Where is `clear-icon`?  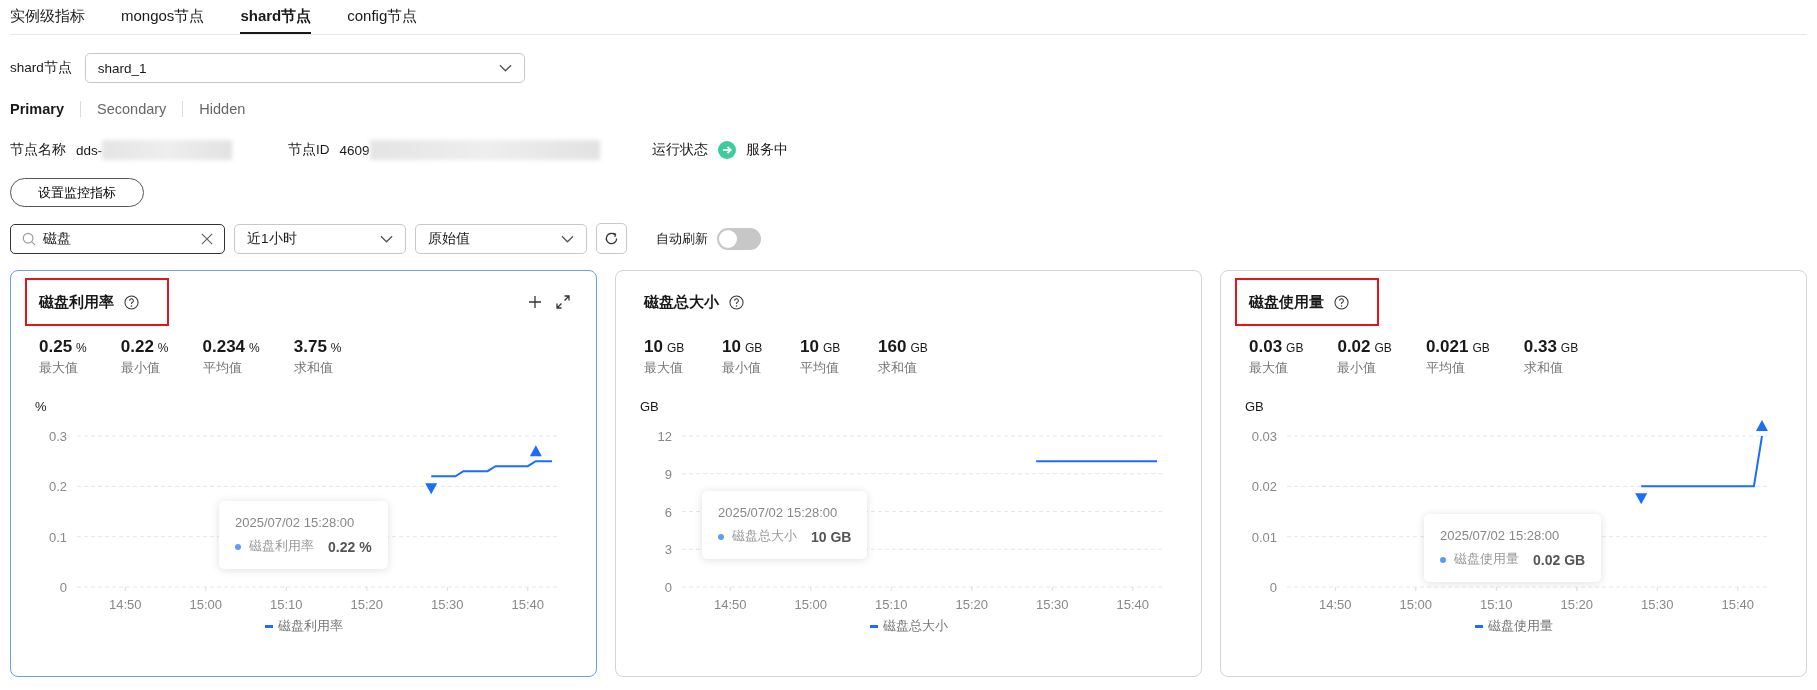
clear-icon is located at coordinates (207, 238).